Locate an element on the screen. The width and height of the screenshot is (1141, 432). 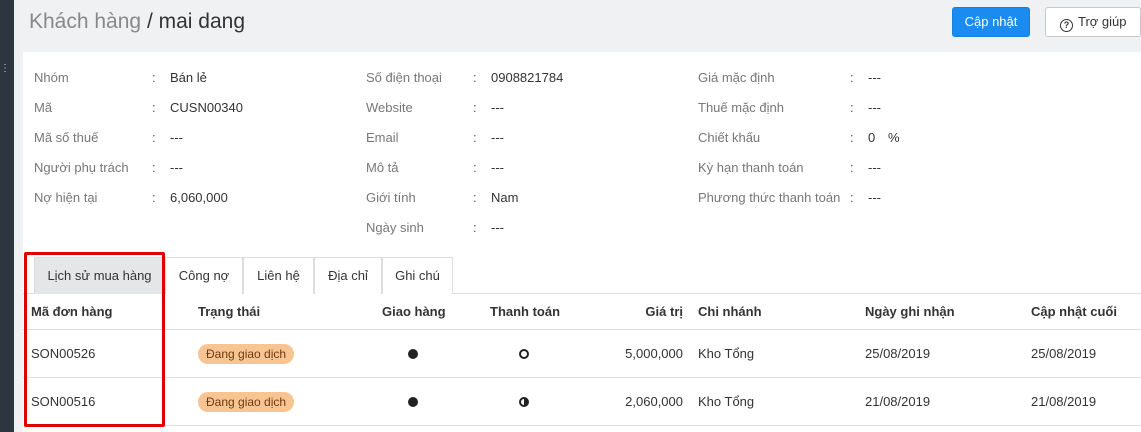
info-value: Nam is located at coordinates (505, 197).